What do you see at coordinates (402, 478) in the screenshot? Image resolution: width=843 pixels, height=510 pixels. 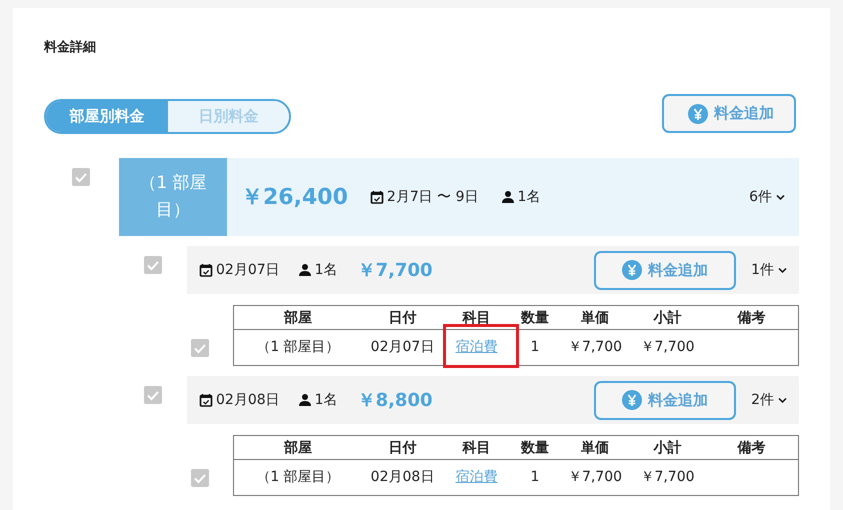 I see `table-cell: 02月08日` at bounding box center [402, 478].